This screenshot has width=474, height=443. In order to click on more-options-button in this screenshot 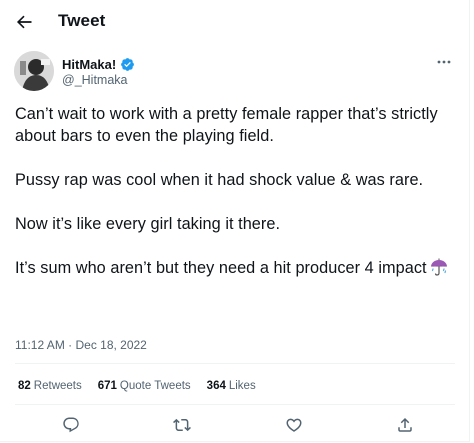, I will do `click(444, 62)`.